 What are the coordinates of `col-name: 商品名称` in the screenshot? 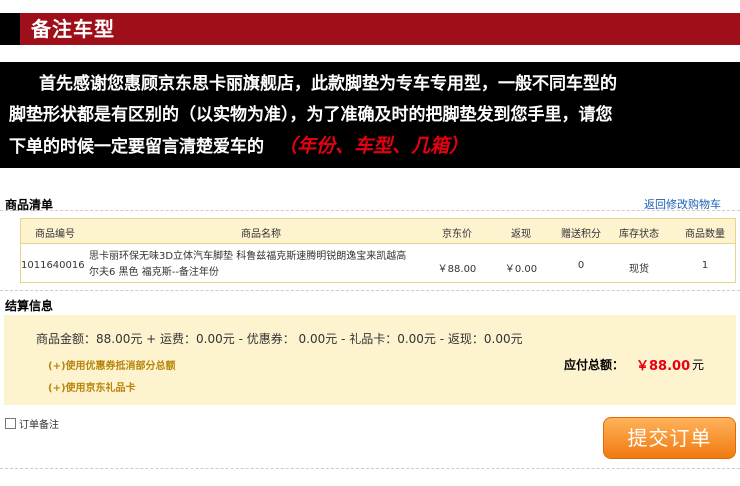 It's located at (261, 234).